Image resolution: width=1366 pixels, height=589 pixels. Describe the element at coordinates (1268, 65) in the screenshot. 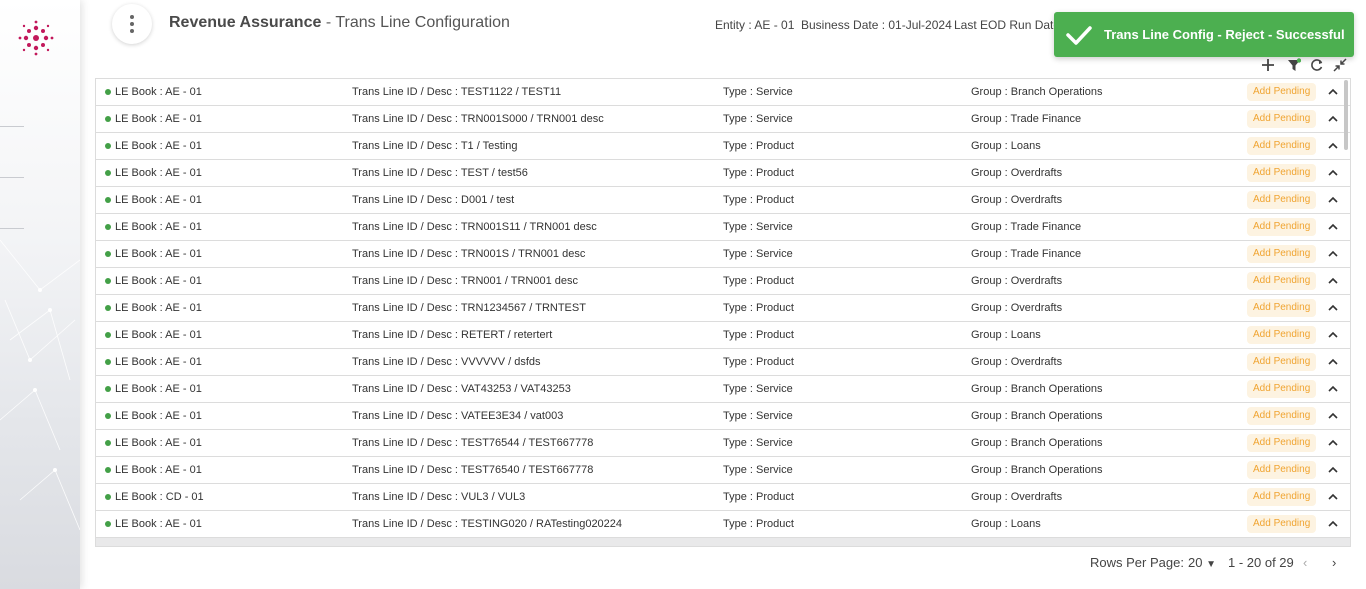

I see `add-icon` at that location.